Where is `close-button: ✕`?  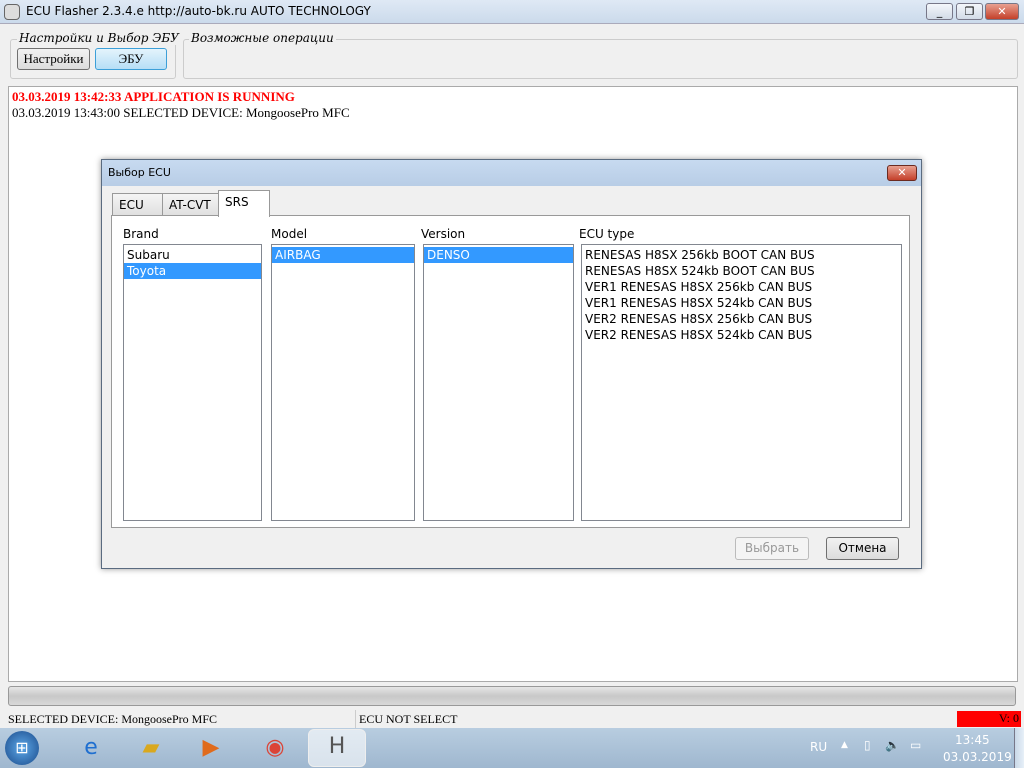 close-button: ✕ is located at coordinates (1002, 11).